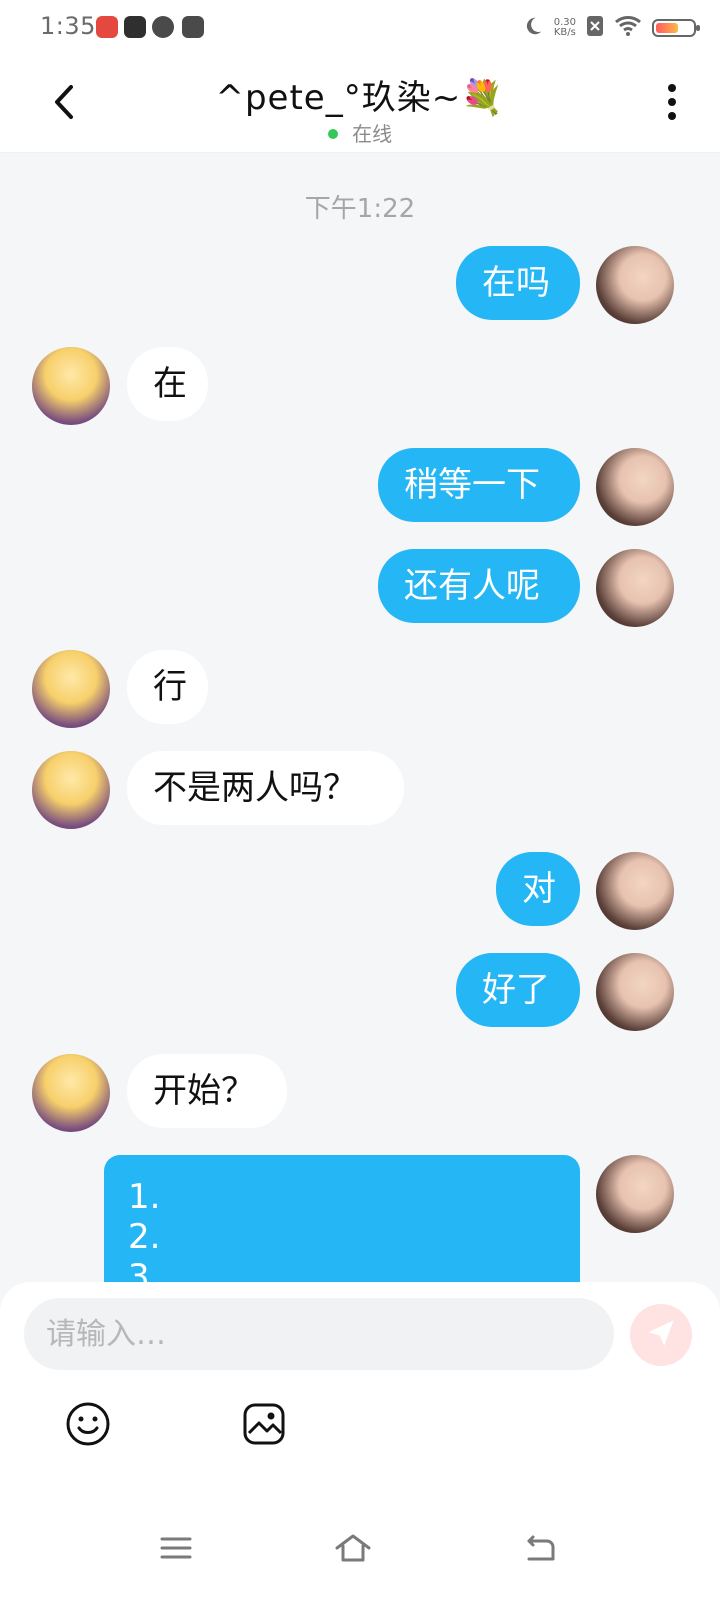 The height and width of the screenshot is (1600, 720). Describe the element at coordinates (676, 28) in the screenshot. I see `battery-icon` at that location.